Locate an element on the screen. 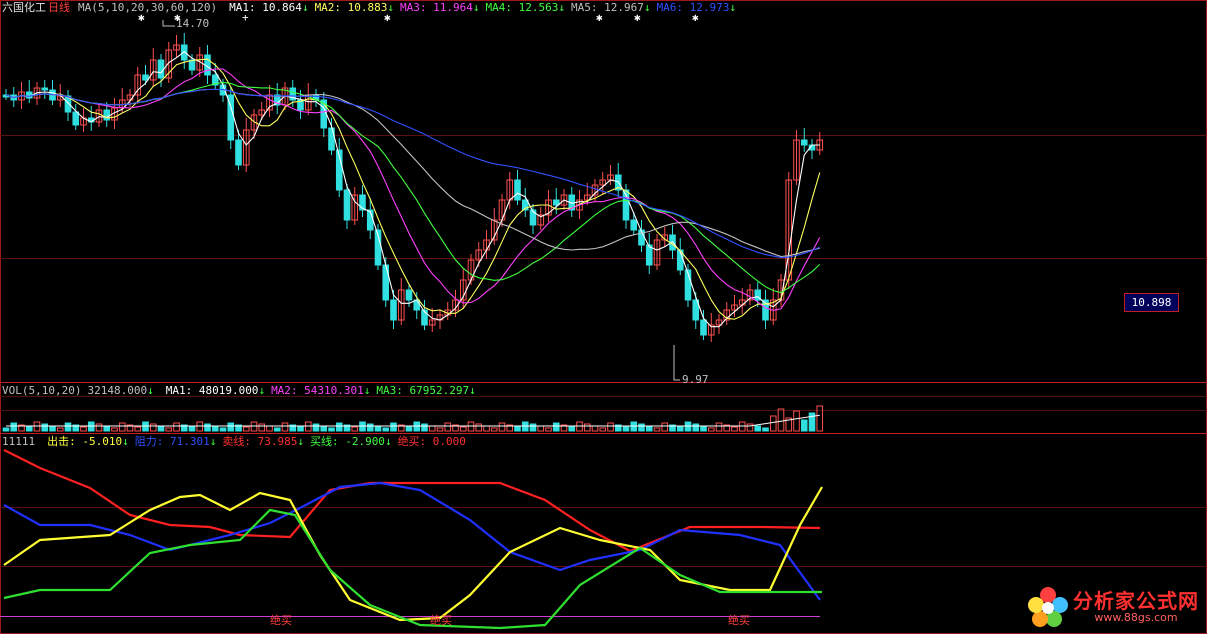  site-logo: 分析家公式网 www.88gs.com is located at coordinates (1113, 607).